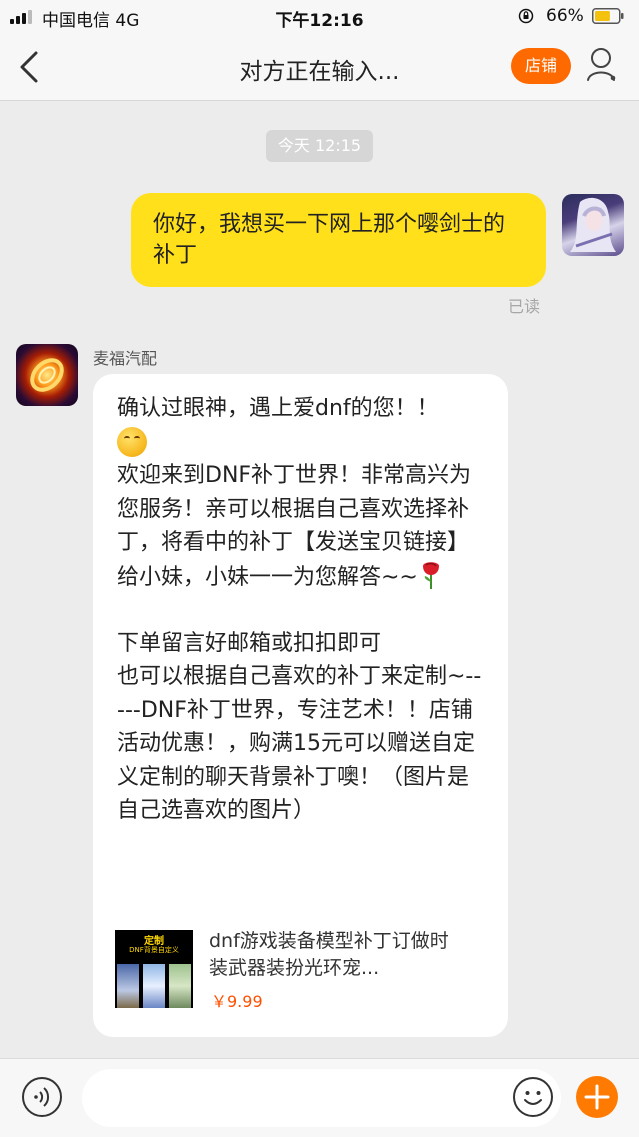 The height and width of the screenshot is (1137, 639). I want to click on thumbnail-subtitle: DNF背景自定义, so click(154, 950).